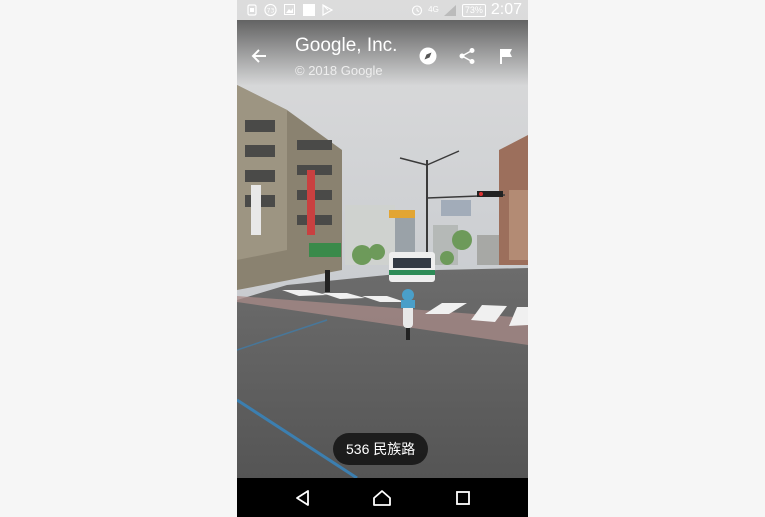  Describe the element at coordinates (308, 9) in the screenshot. I see `square-icon` at that location.